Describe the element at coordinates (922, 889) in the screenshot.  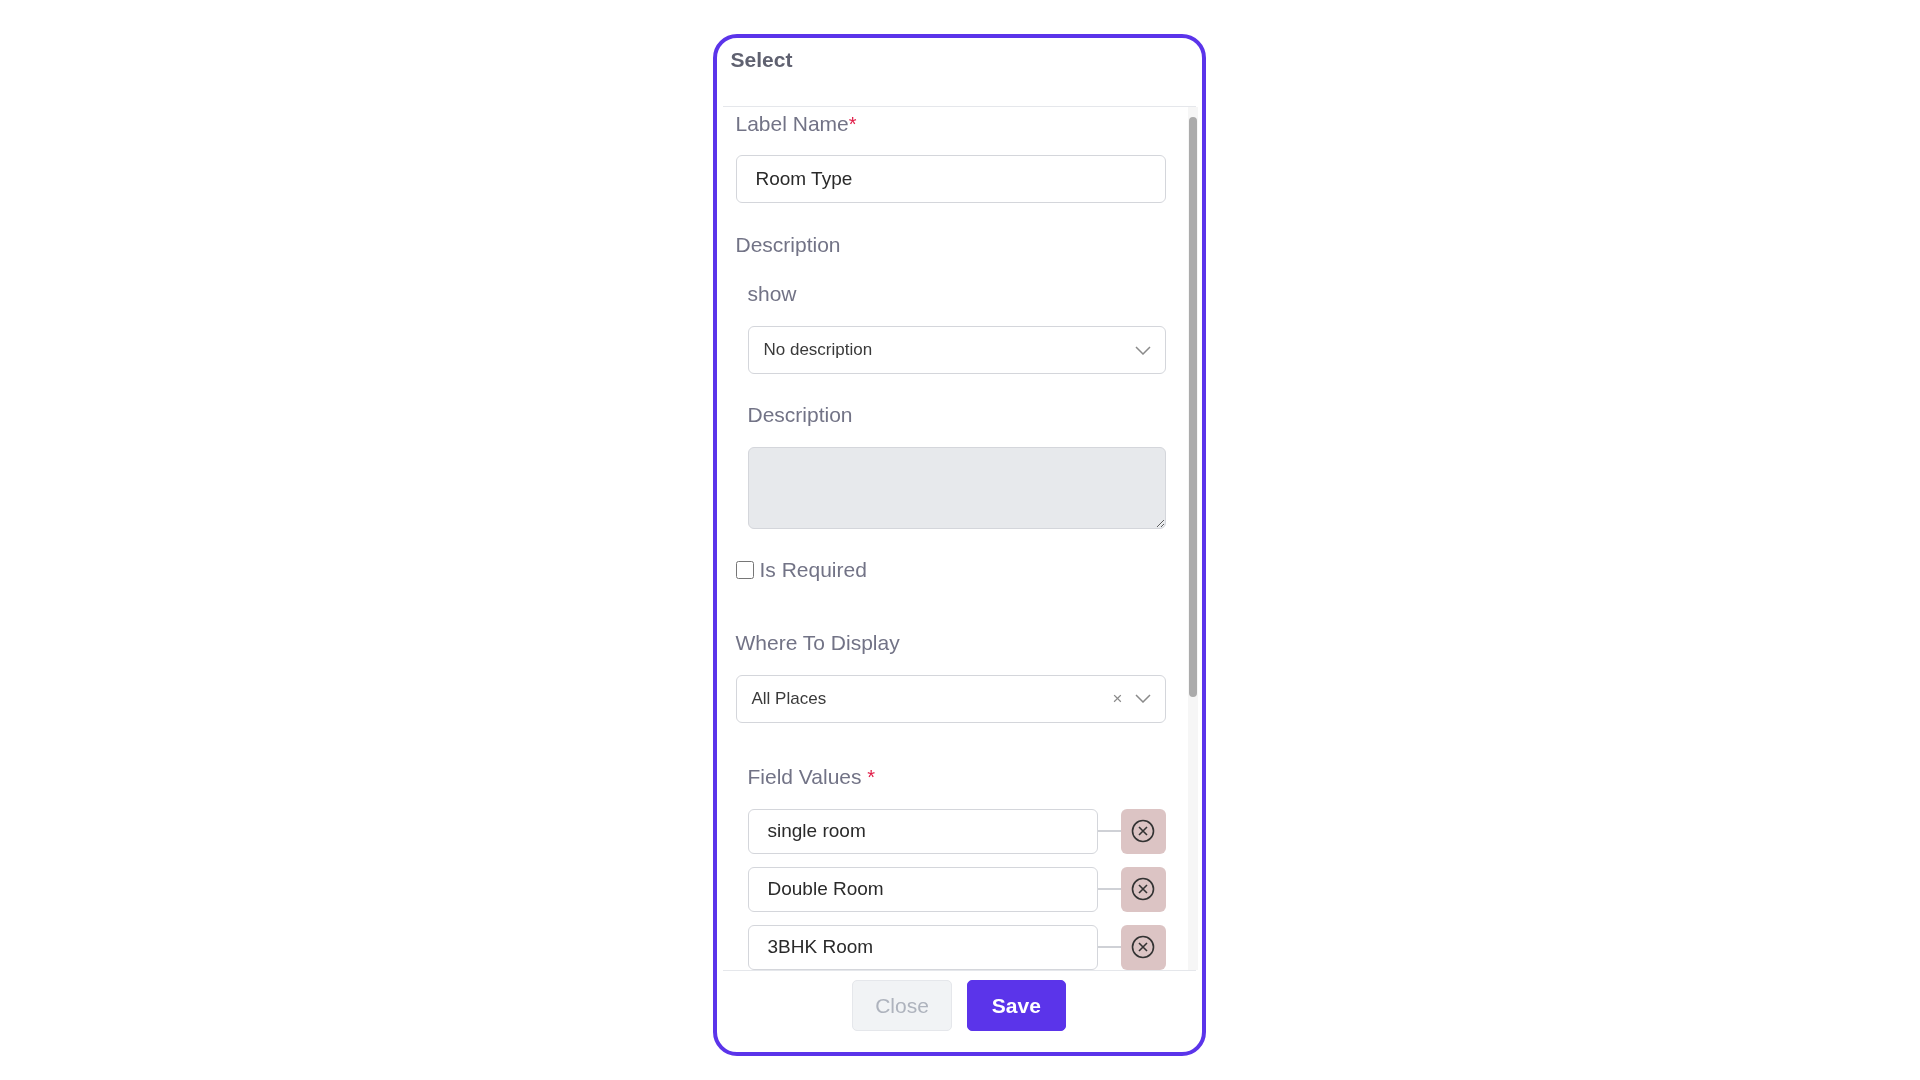
I see `value-field: Double Room` at that location.